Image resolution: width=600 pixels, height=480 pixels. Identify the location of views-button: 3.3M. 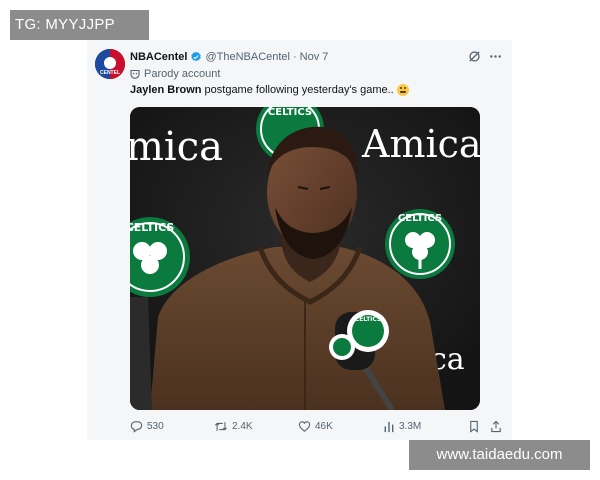
(402, 426).